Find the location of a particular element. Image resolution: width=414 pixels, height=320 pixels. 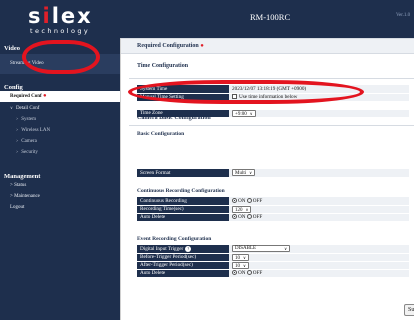

continuous-autodel-on-radio is located at coordinates (234, 217).